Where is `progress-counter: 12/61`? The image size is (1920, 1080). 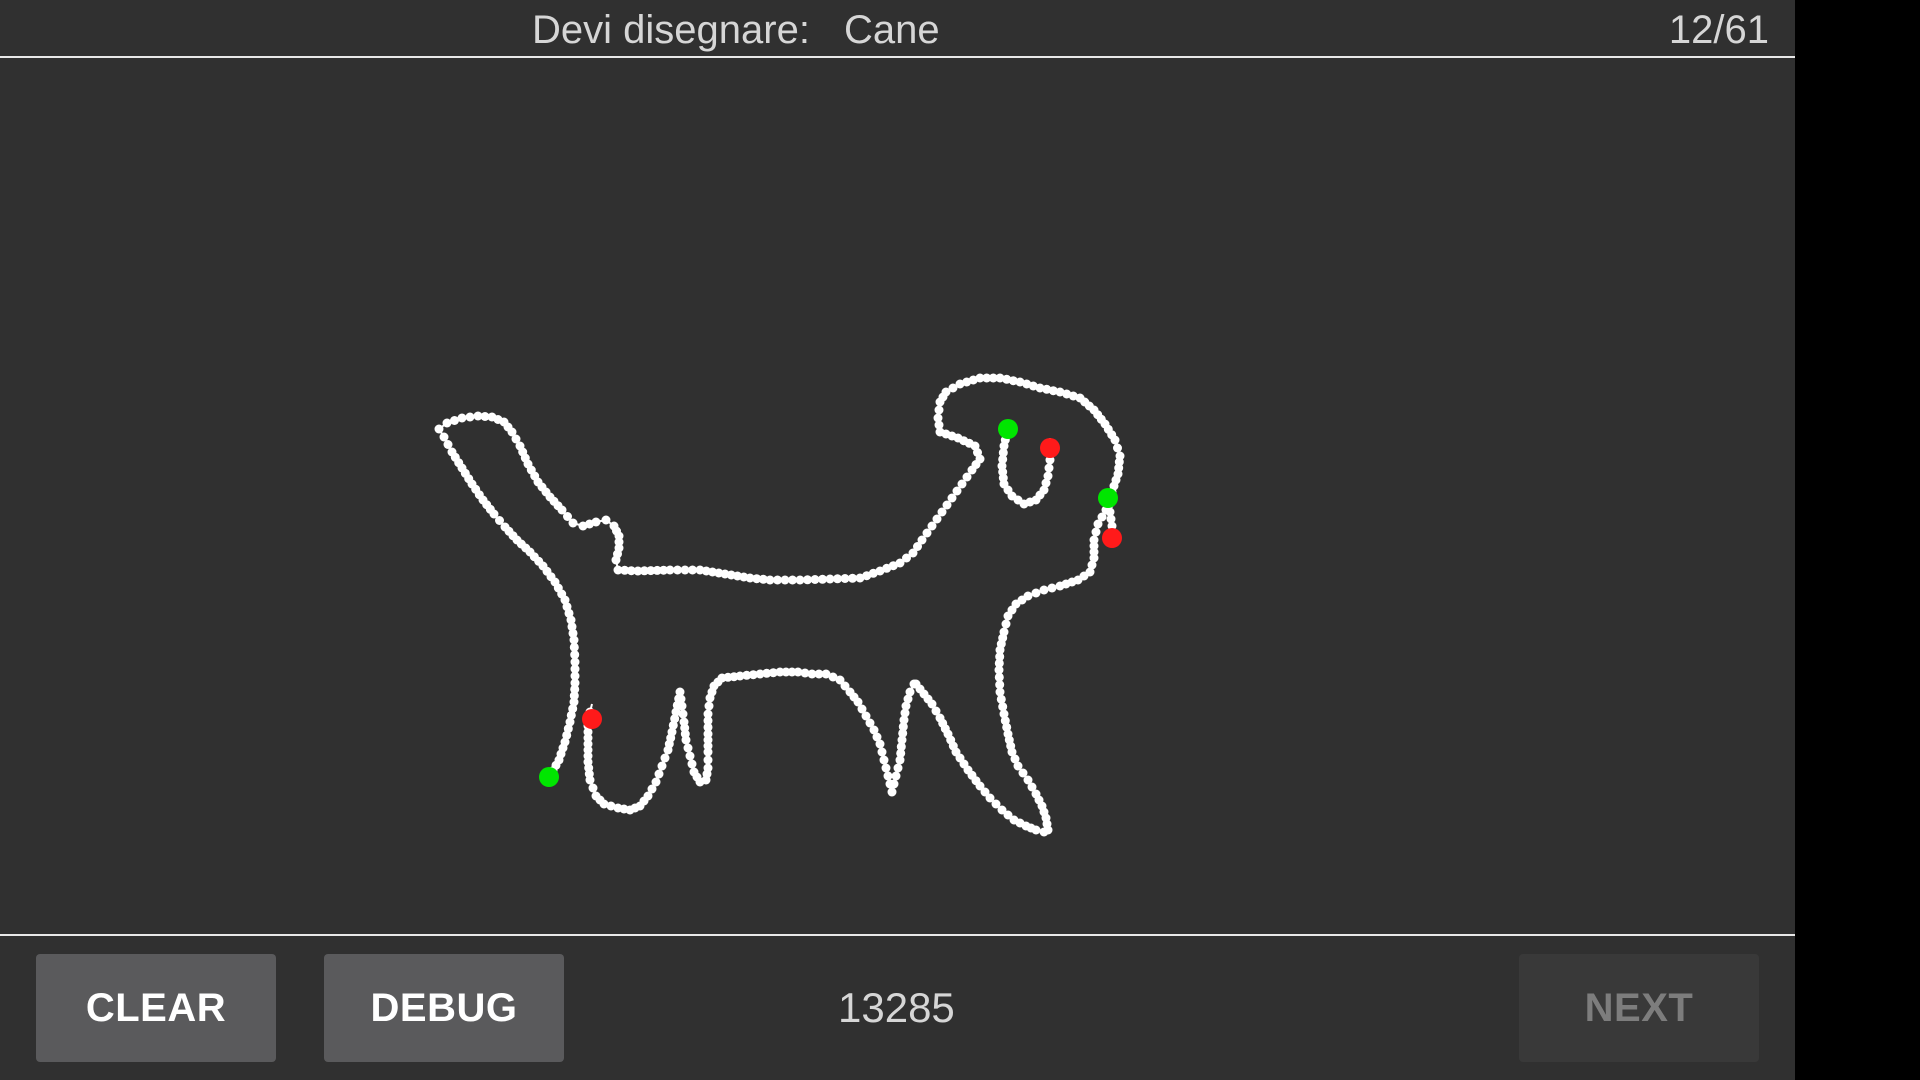 progress-counter: 12/61 is located at coordinates (1718, 30).